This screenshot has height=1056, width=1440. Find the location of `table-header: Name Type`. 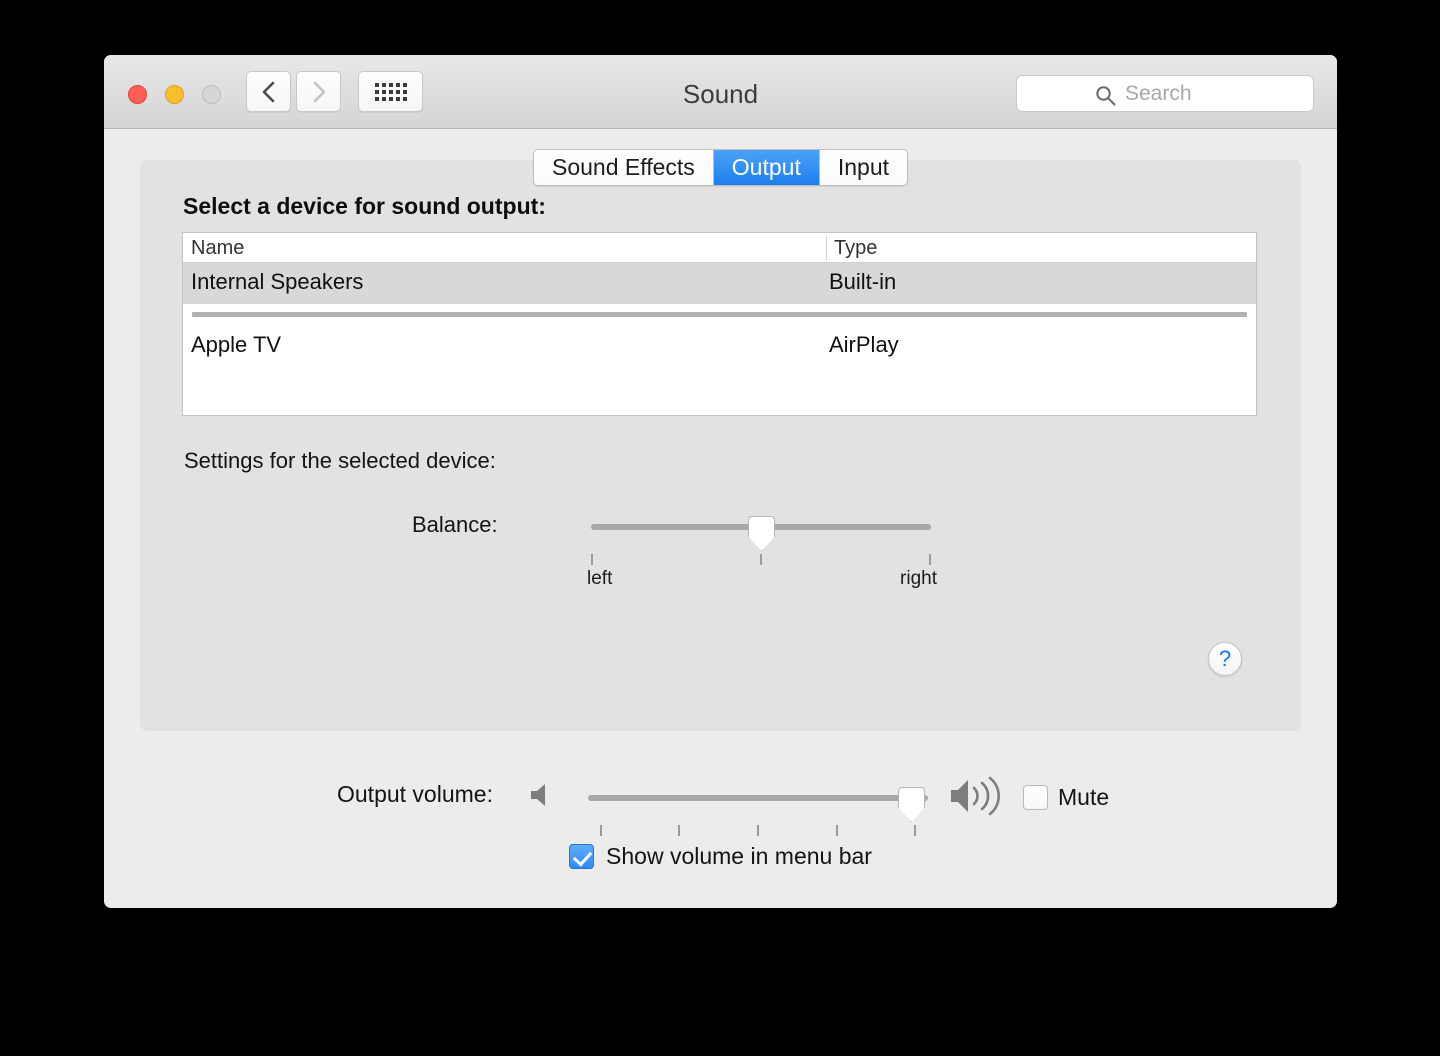

table-header: Name Type is located at coordinates (719, 248).